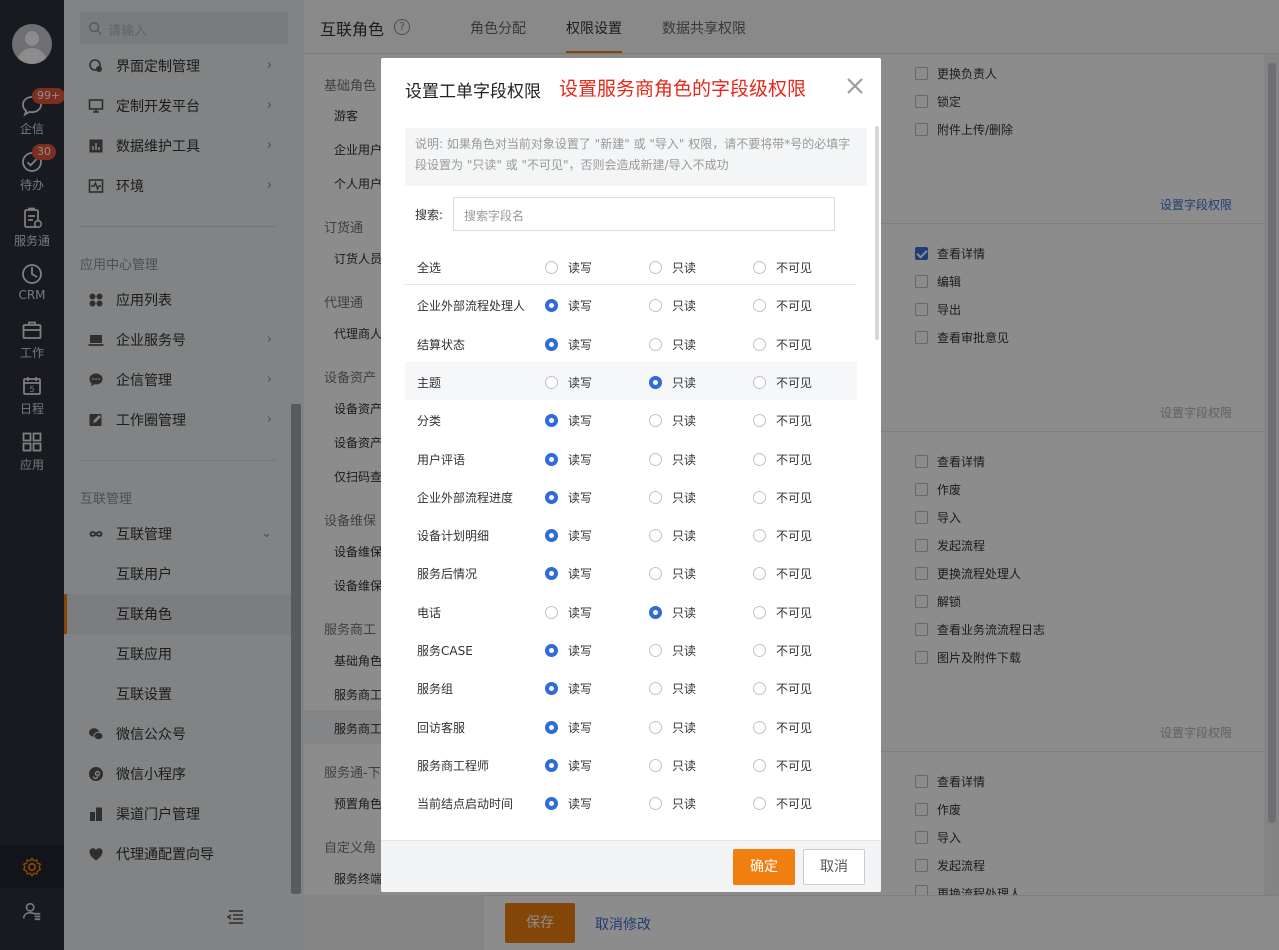  What do you see at coordinates (794, 459) in the screenshot?
I see `radio-label: 不可见` at bounding box center [794, 459].